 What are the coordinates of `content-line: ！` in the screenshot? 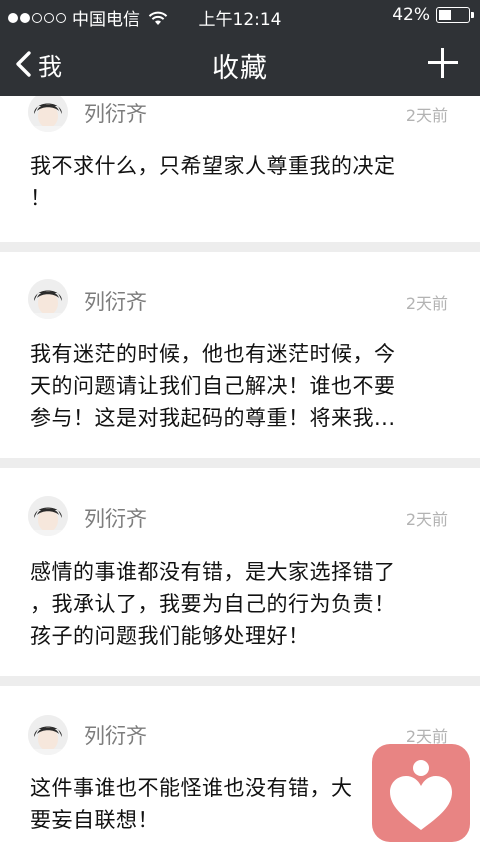 It's located at (41, 198).